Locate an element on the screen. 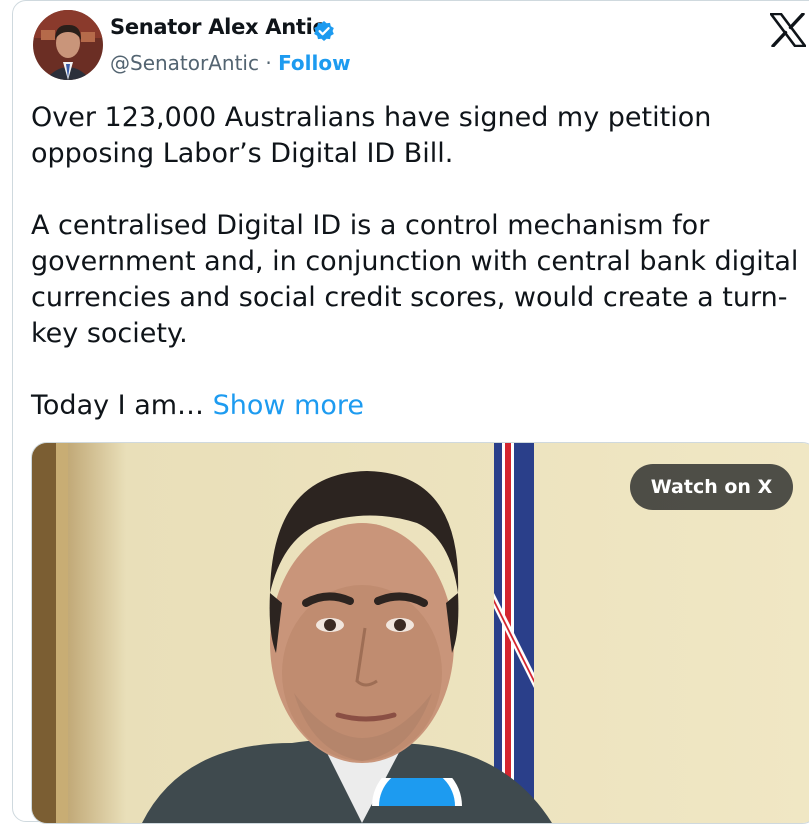 The height and width of the screenshot is (824, 809). watch-on-x-button: Watch on X is located at coordinates (711, 487).